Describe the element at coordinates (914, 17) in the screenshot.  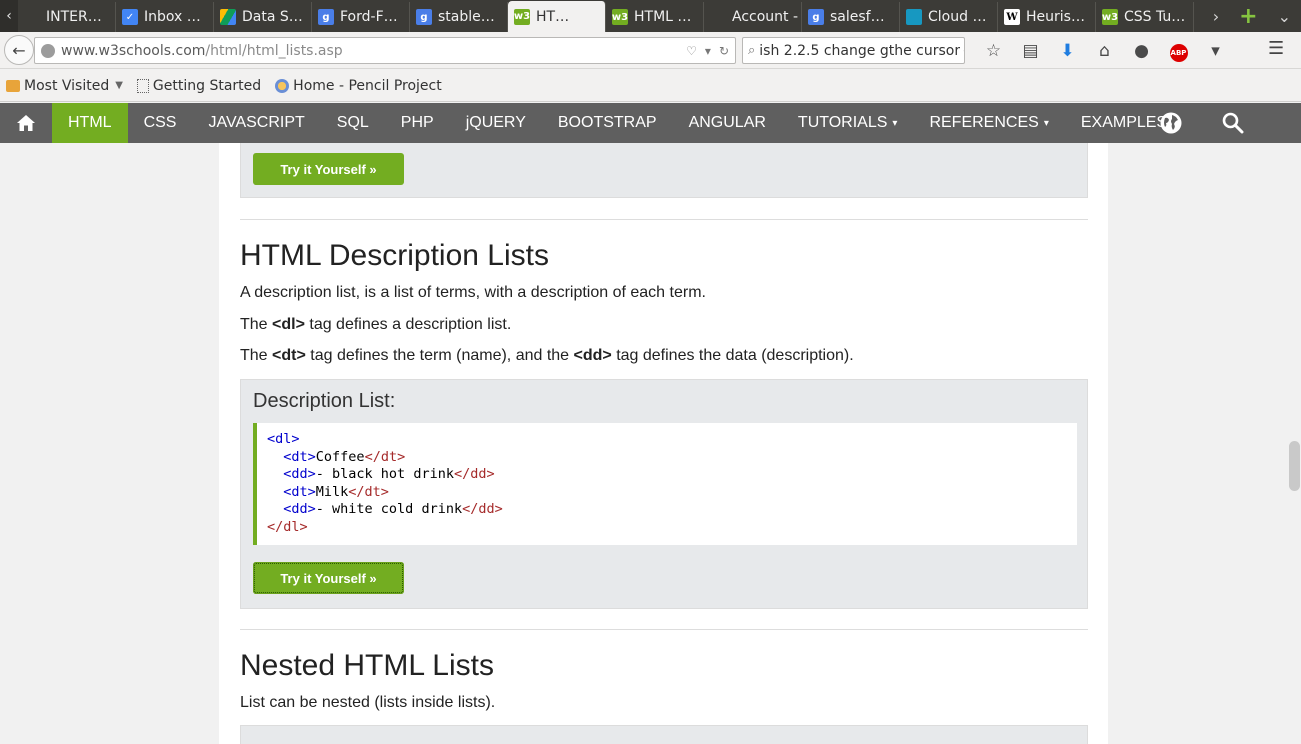
I see `salesforce-cloud-icon` at that location.